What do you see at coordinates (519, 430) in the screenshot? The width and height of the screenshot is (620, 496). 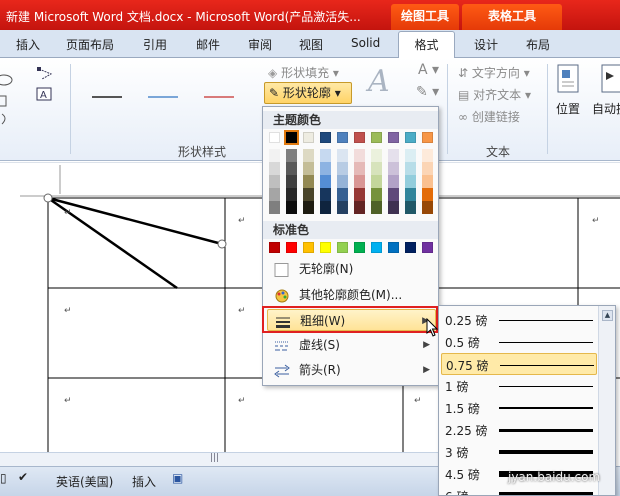 I see `weight-option-2-25: 2.25 磅` at bounding box center [519, 430].